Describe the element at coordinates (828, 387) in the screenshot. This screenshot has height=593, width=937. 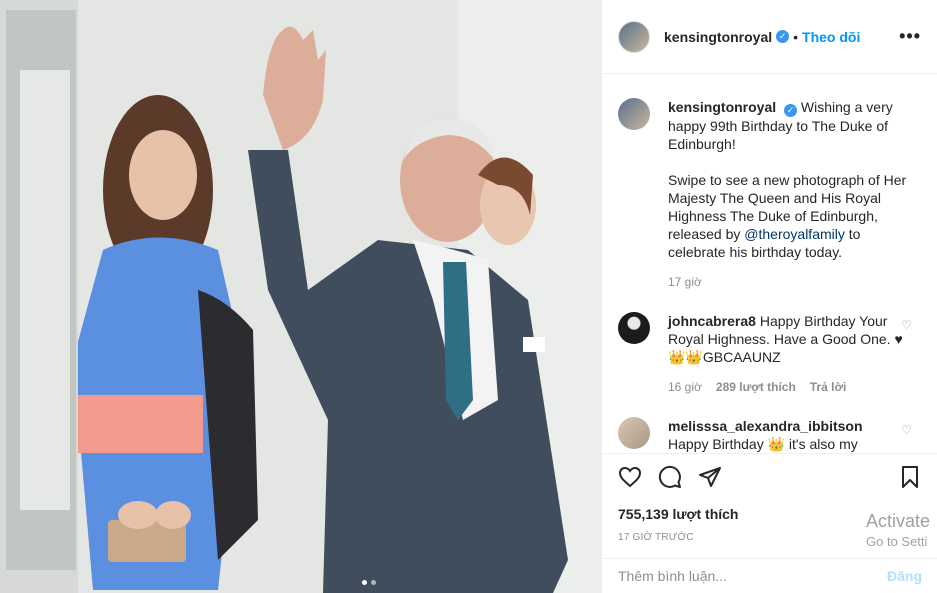
I see `reply-button: Trả lời` at that location.